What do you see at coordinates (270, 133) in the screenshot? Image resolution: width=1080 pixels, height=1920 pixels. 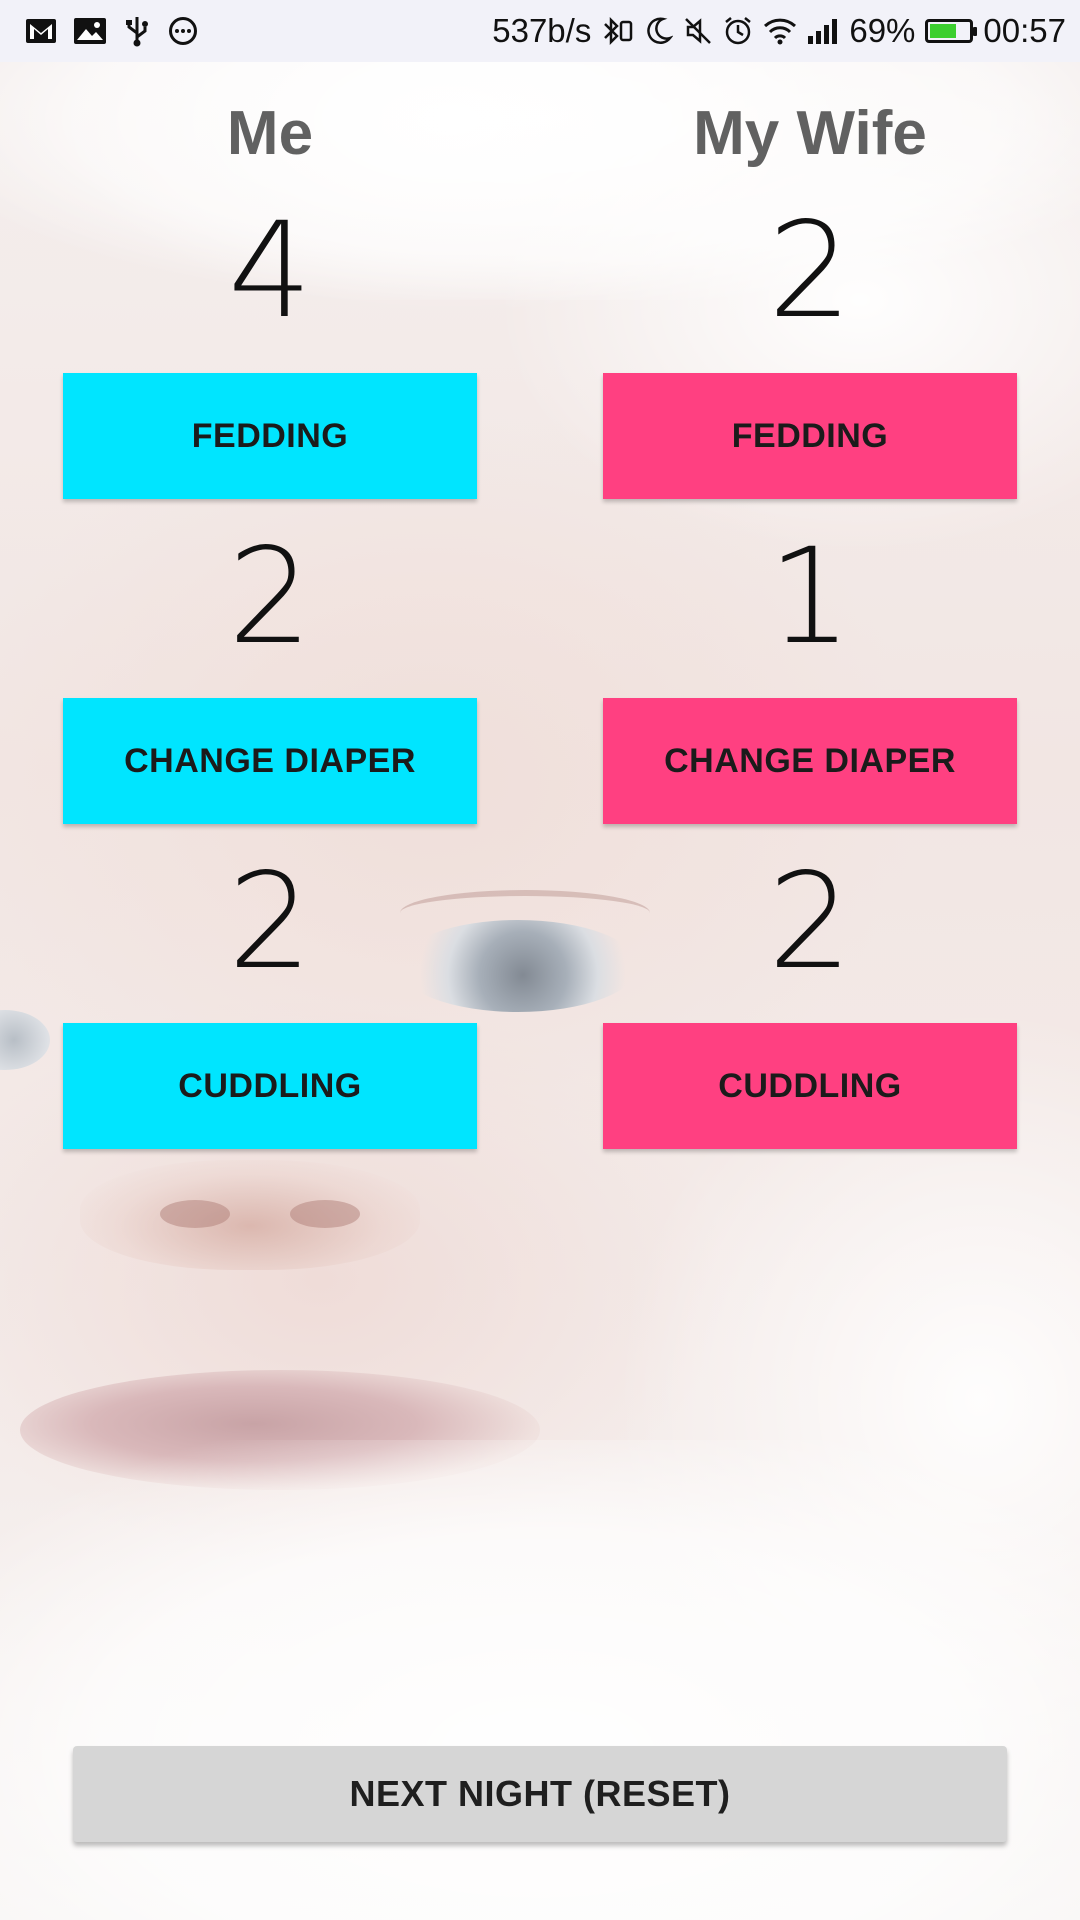 I see `me-column-title: Me` at bounding box center [270, 133].